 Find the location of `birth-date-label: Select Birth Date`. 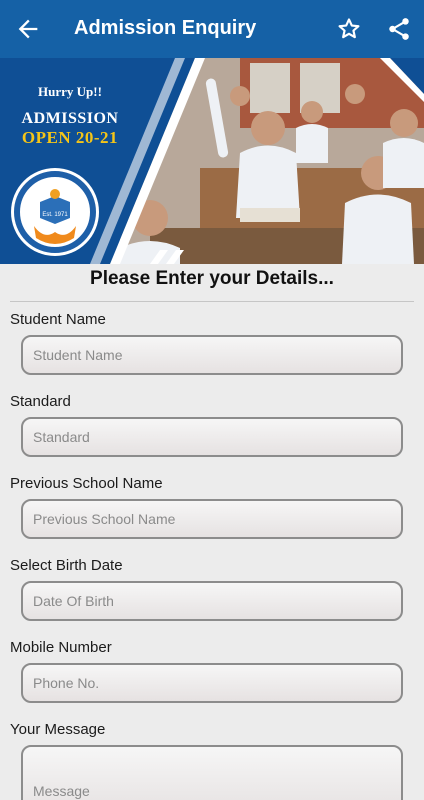

birth-date-label: Select Birth Date is located at coordinates (66, 565).